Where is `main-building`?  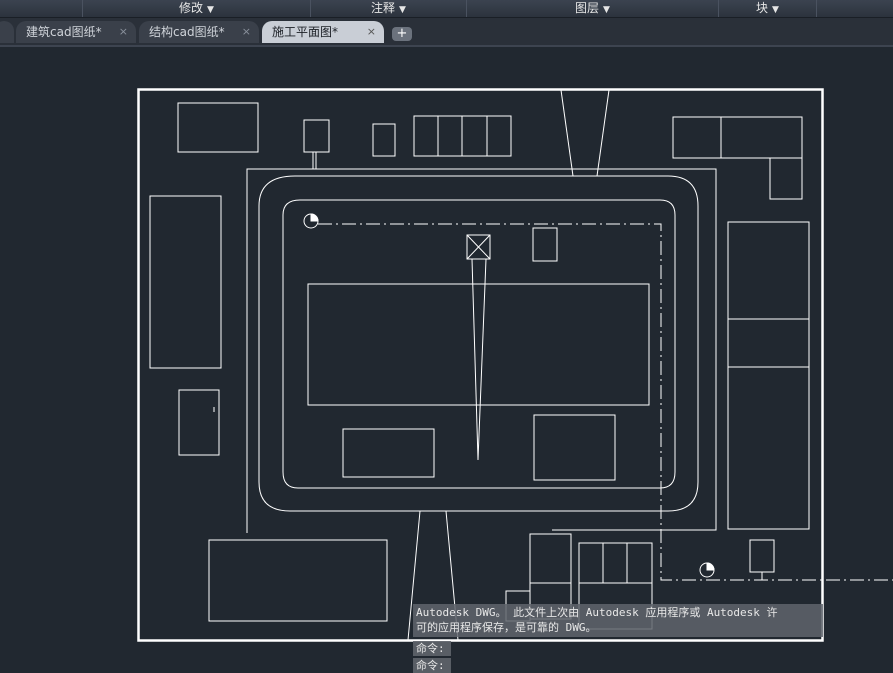 main-building is located at coordinates (478, 344).